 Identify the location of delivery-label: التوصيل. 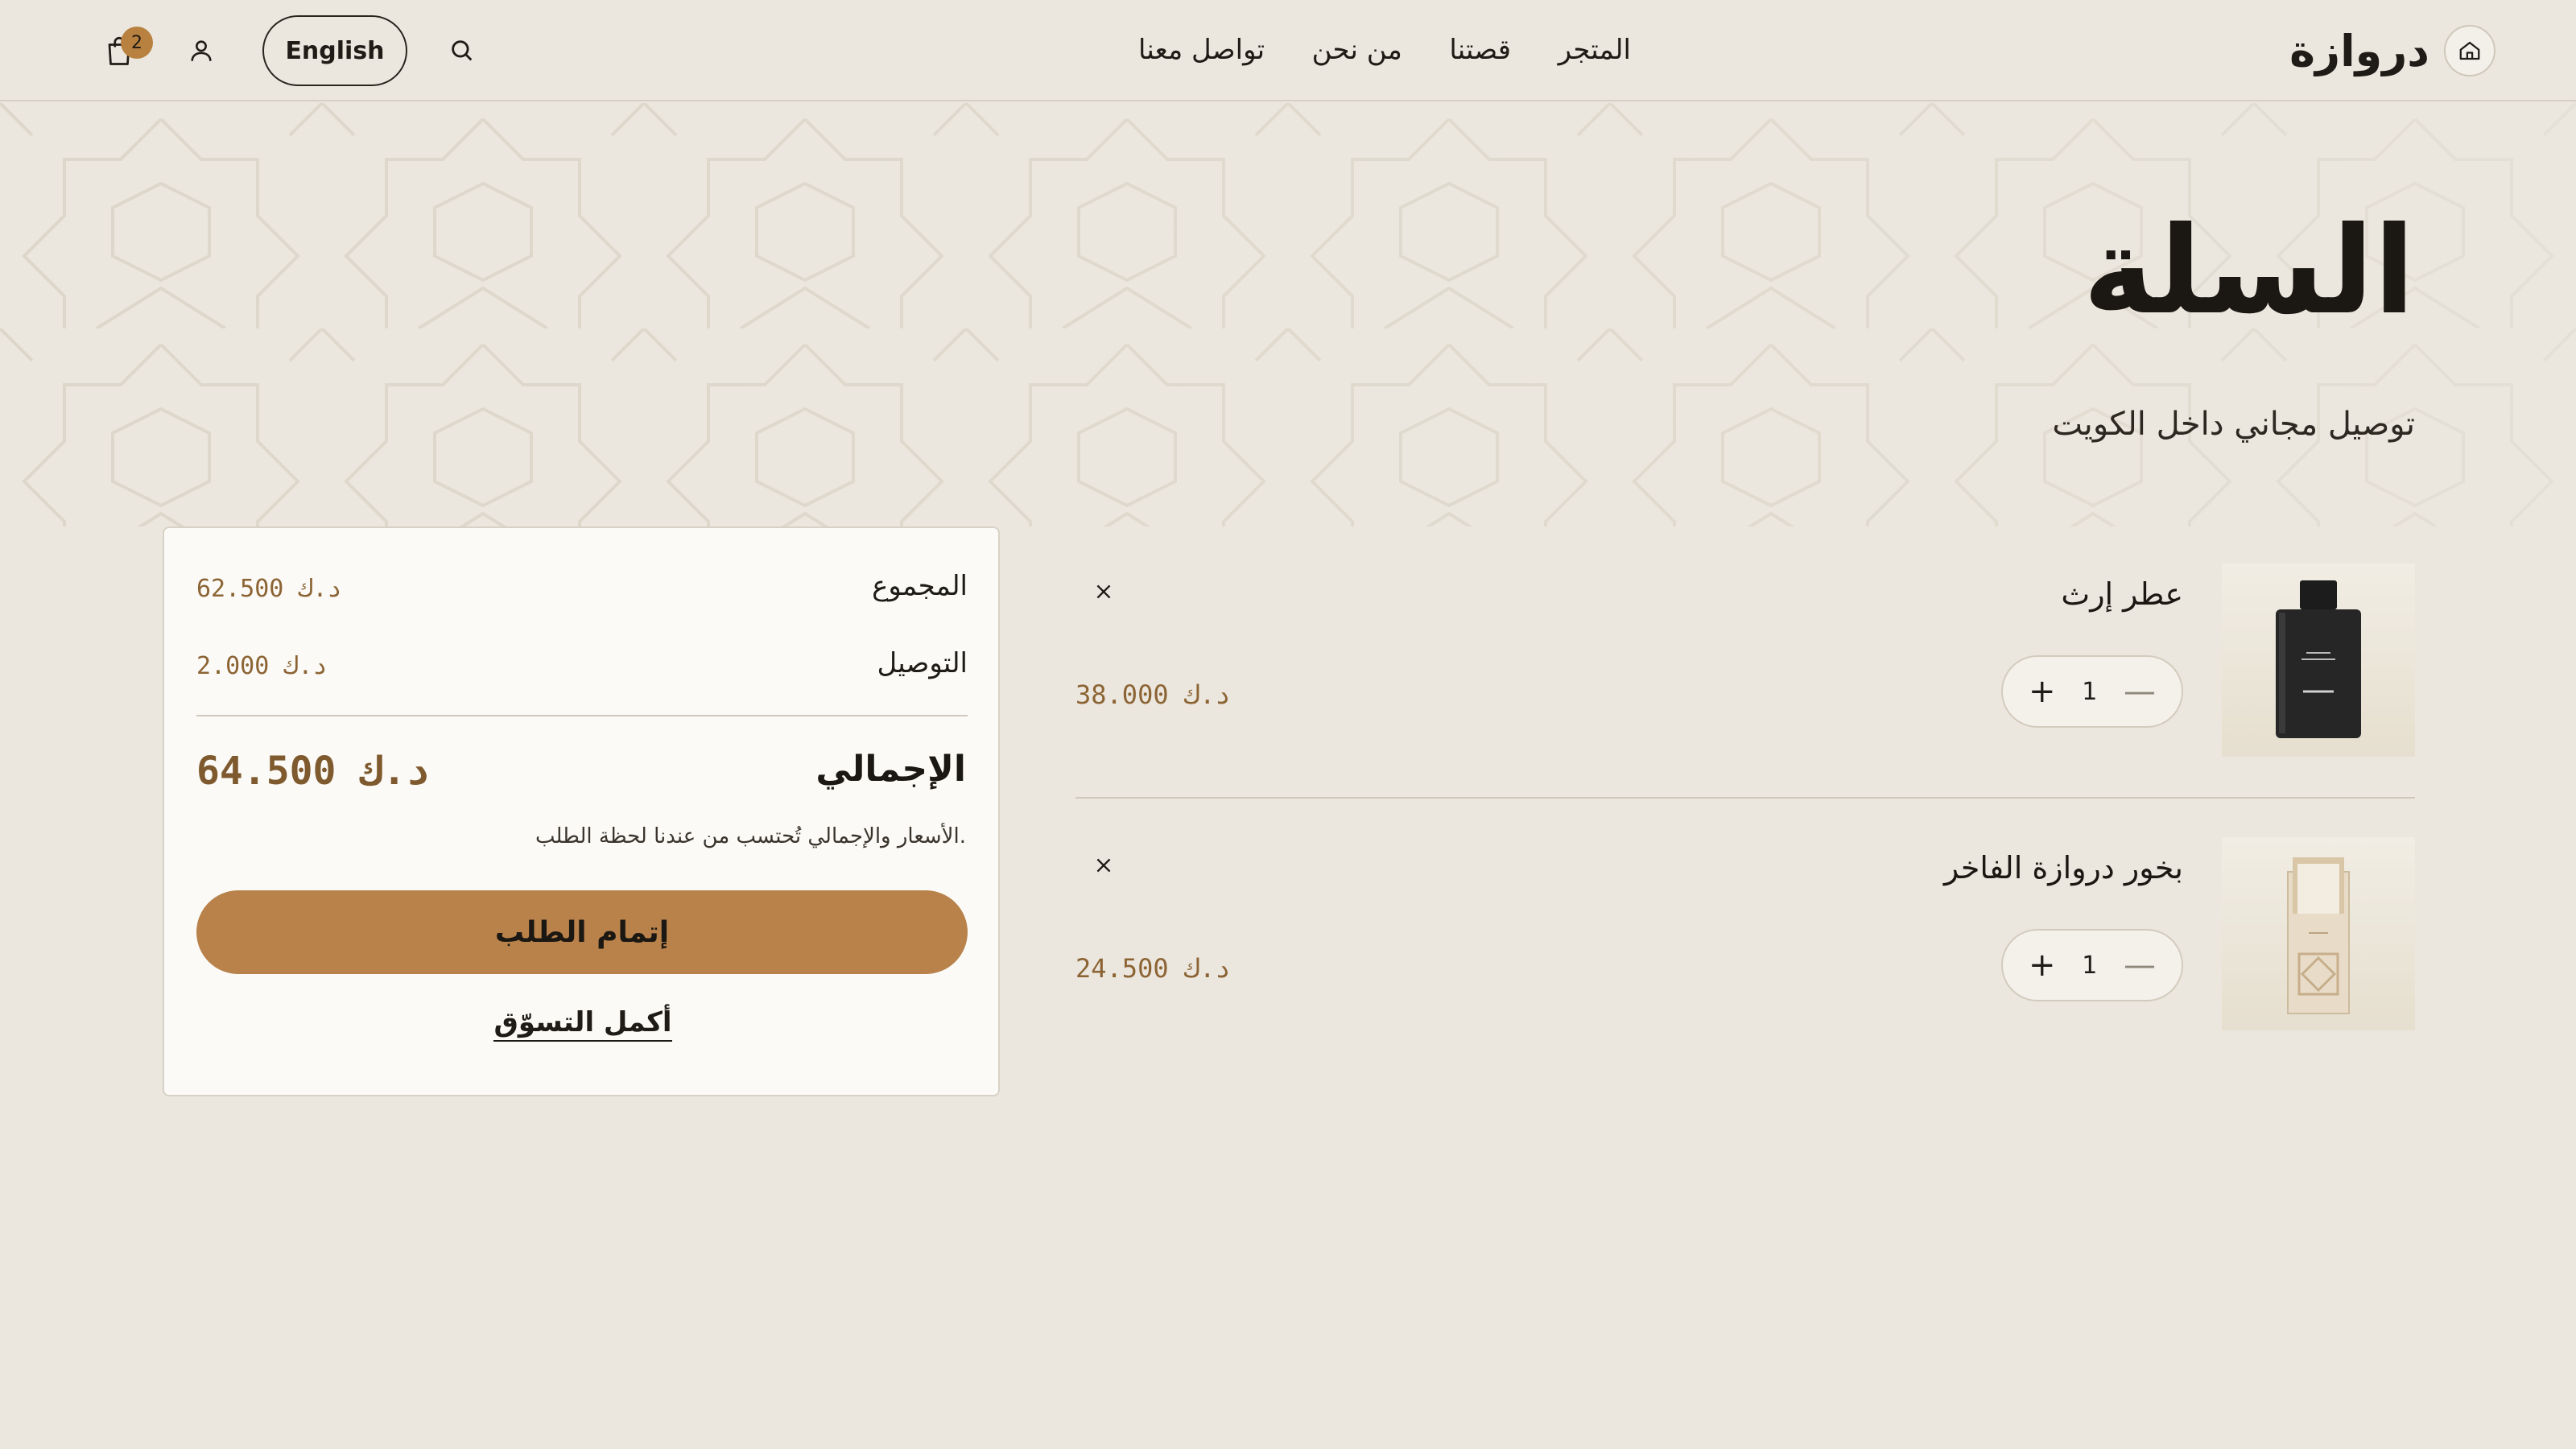
(923, 663).